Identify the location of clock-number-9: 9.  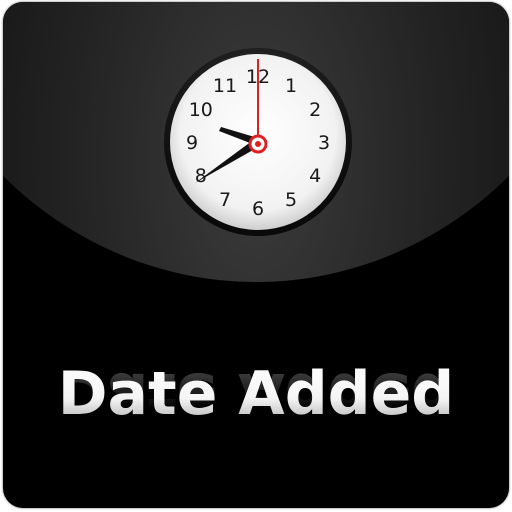
(192, 143).